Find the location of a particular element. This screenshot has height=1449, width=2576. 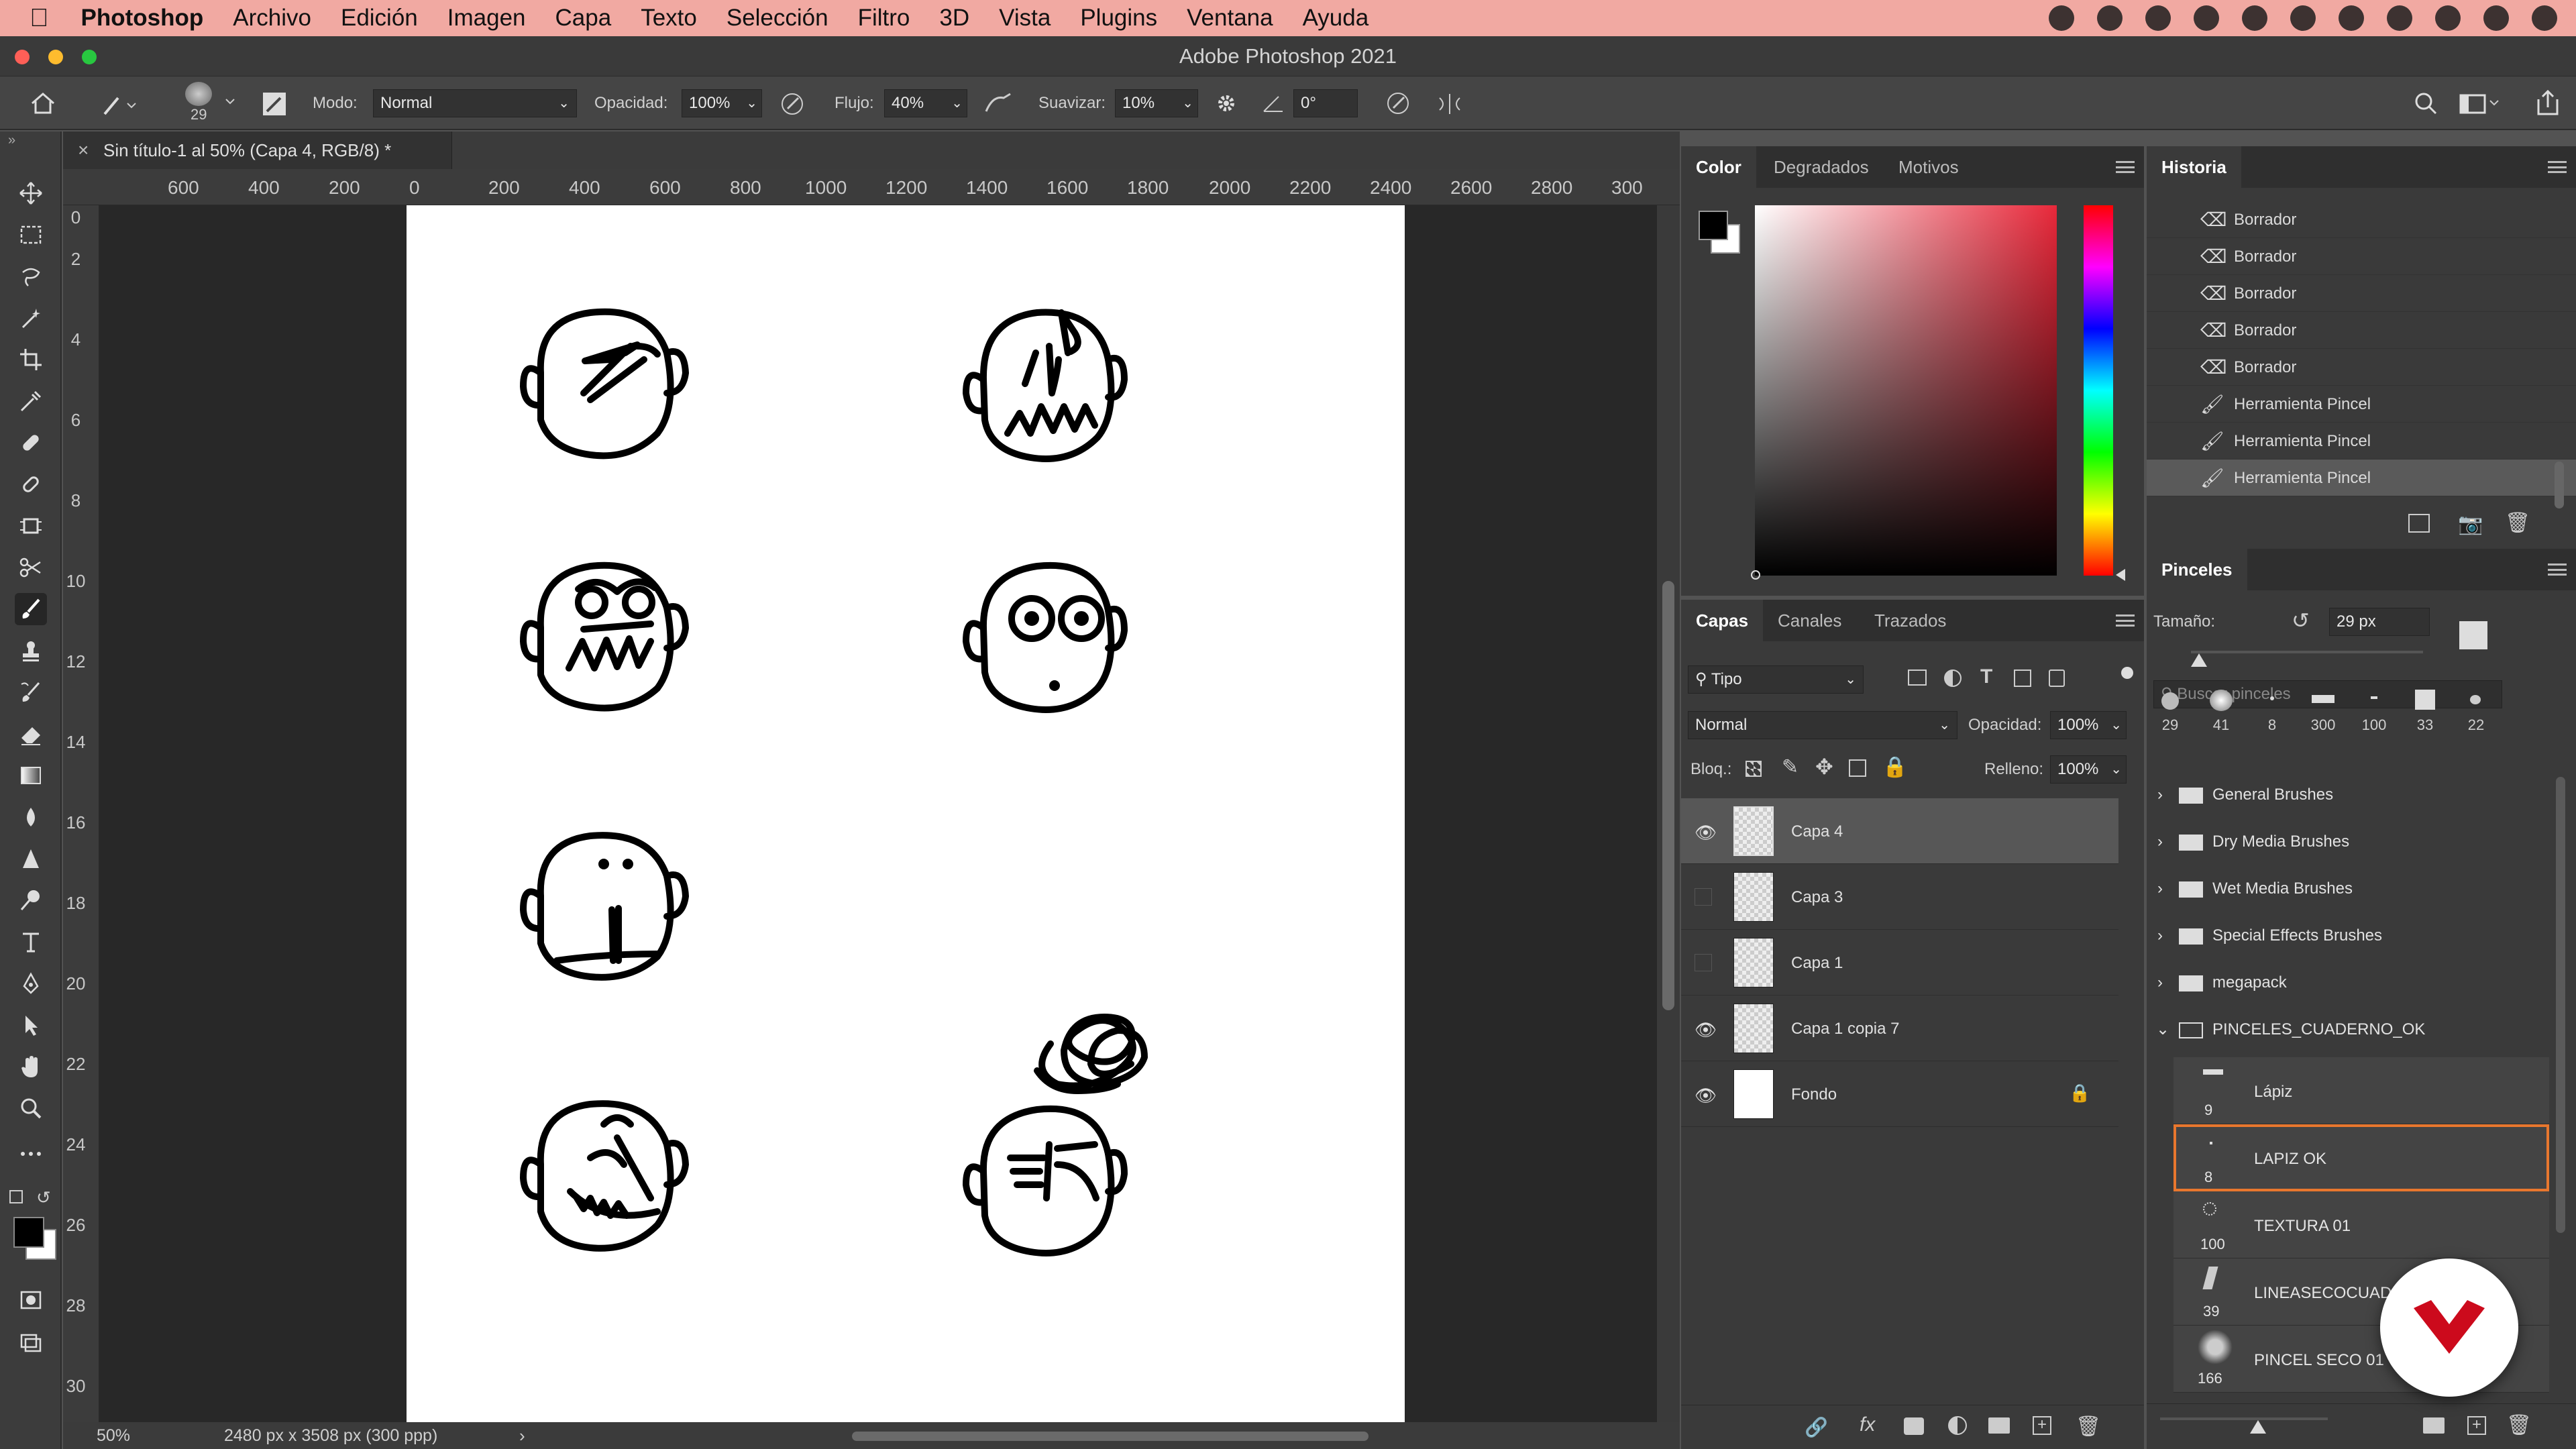

magic-wand-tool-icon is located at coordinates (31, 318).